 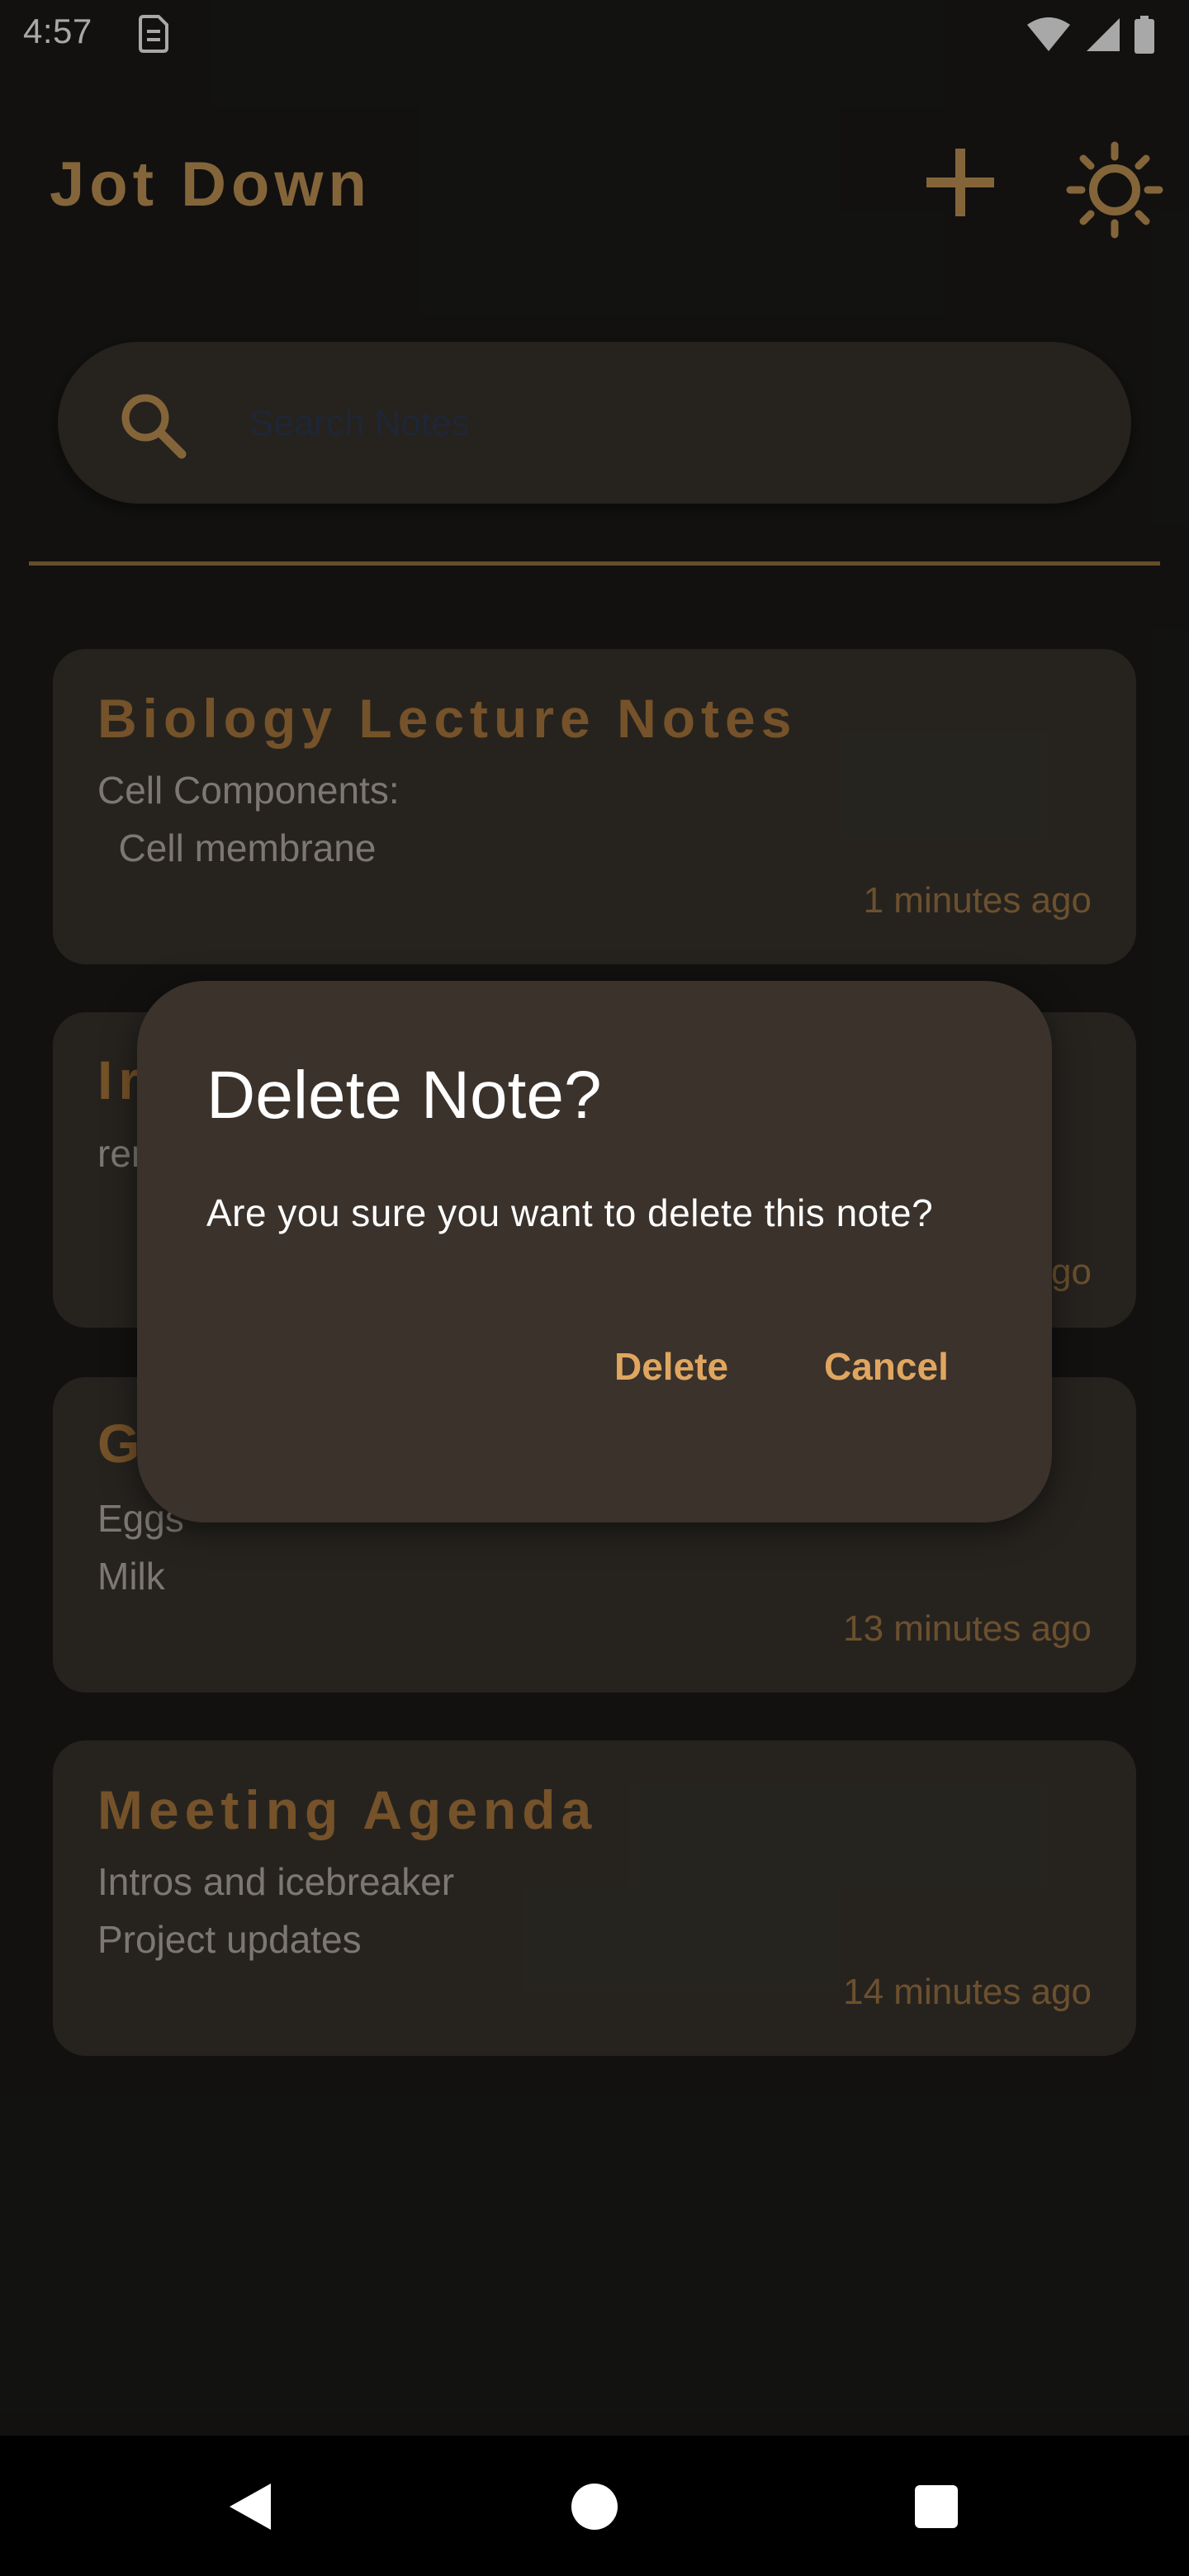 I want to click on delete-button: Delete, so click(x=671, y=1366).